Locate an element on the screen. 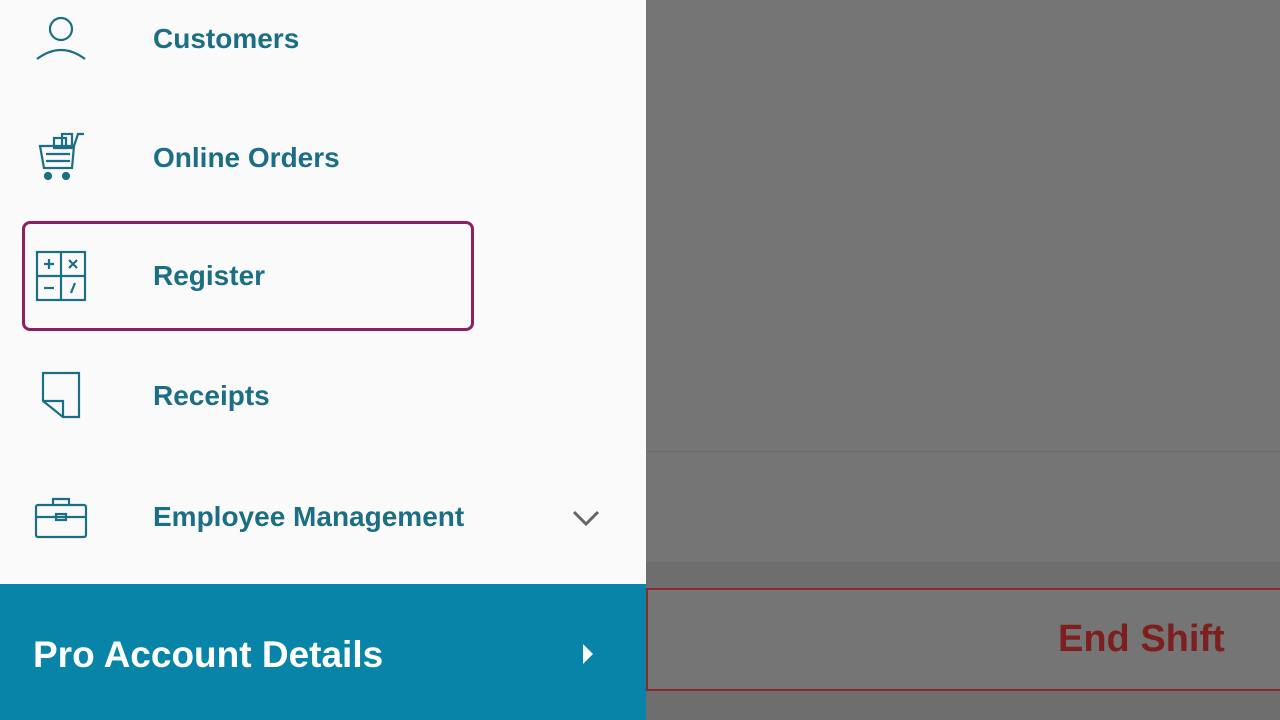 Image resolution: width=1280 pixels, height=720 pixels. menu-item-label: Customers is located at coordinates (226, 38).